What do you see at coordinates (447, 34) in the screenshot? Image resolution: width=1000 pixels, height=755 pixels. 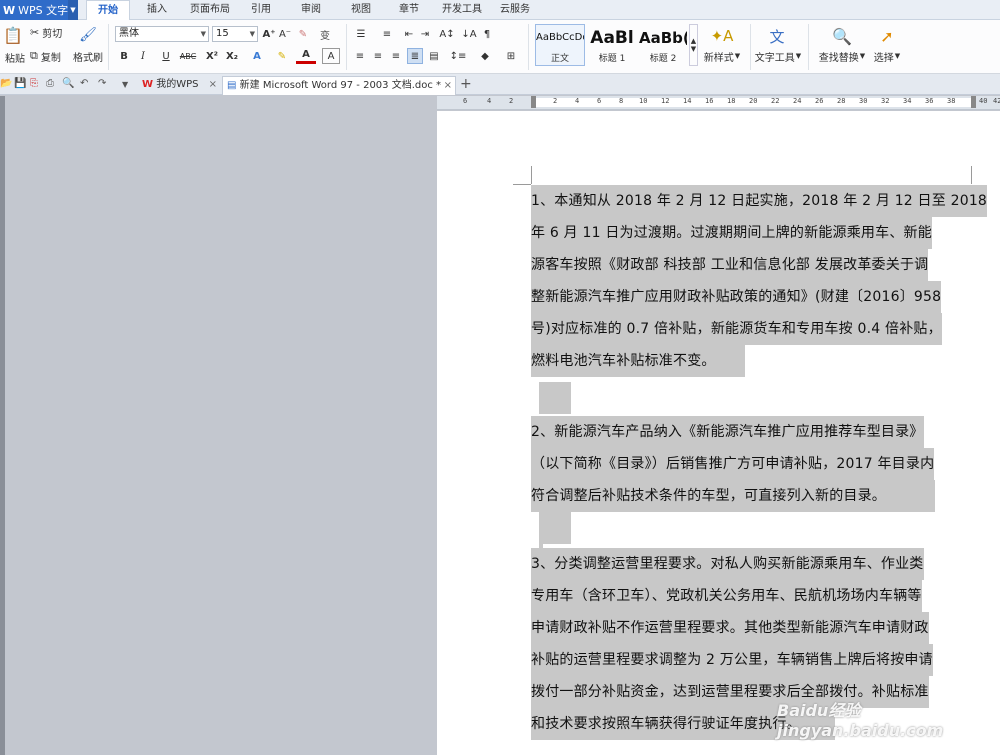 I see `chinese-layout-icon: A↕` at bounding box center [447, 34].